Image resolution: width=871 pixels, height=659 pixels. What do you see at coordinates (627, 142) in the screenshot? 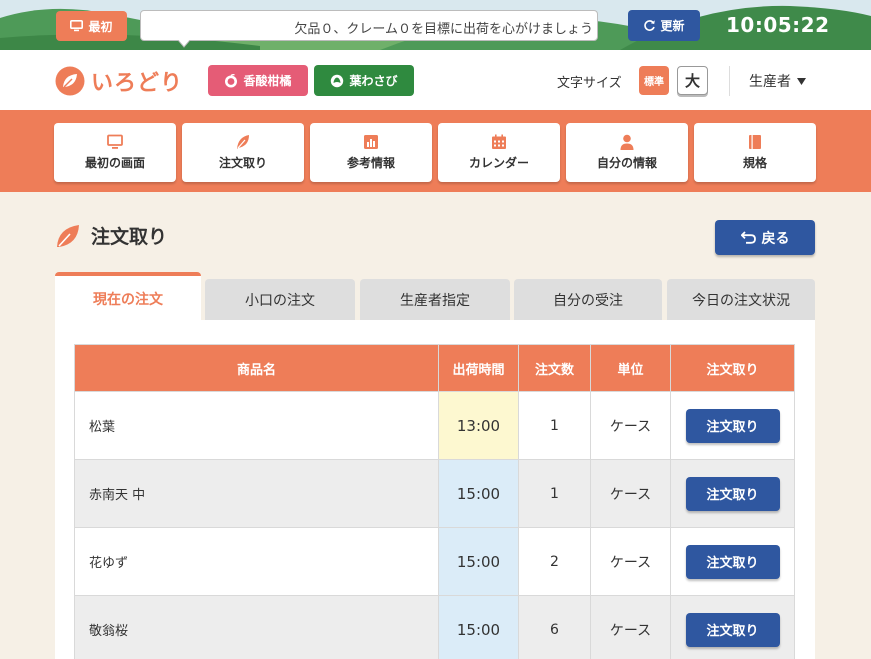
I see `person-icon` at bounding box center [627, 142].